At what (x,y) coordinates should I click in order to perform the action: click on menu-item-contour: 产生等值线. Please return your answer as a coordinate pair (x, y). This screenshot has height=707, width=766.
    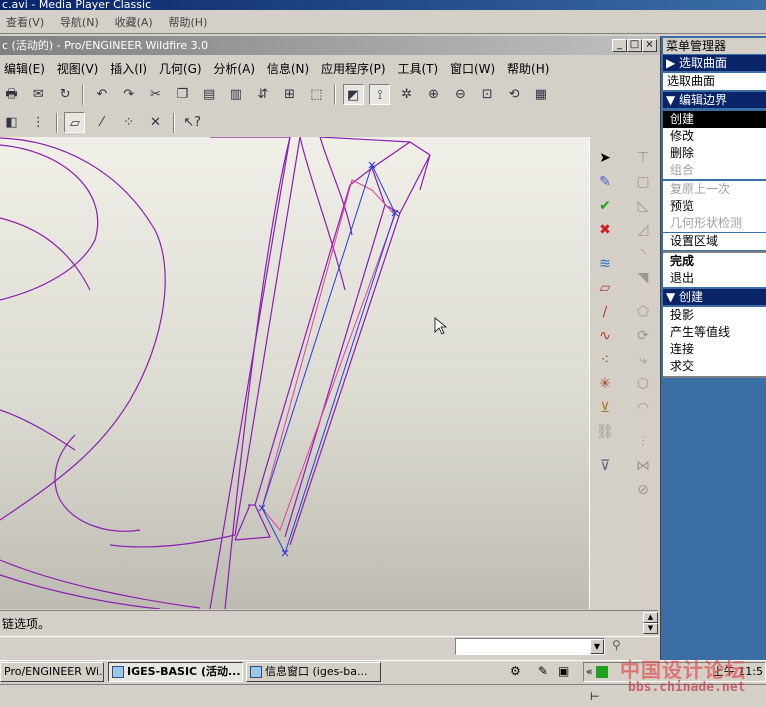
    Looking at the image, I should click on (714, 332).